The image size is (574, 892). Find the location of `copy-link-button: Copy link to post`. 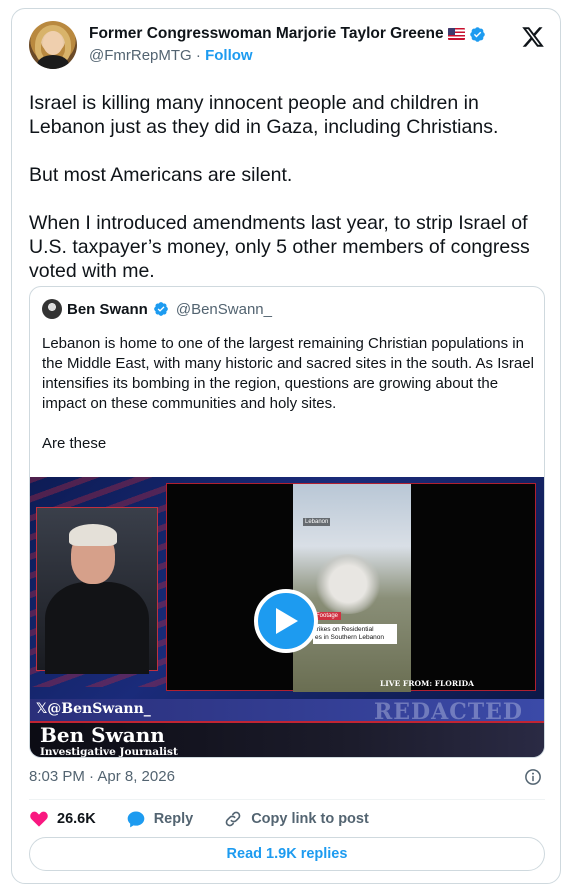

copy-link-button: Copy link to post is located at coordinates (296, 819).